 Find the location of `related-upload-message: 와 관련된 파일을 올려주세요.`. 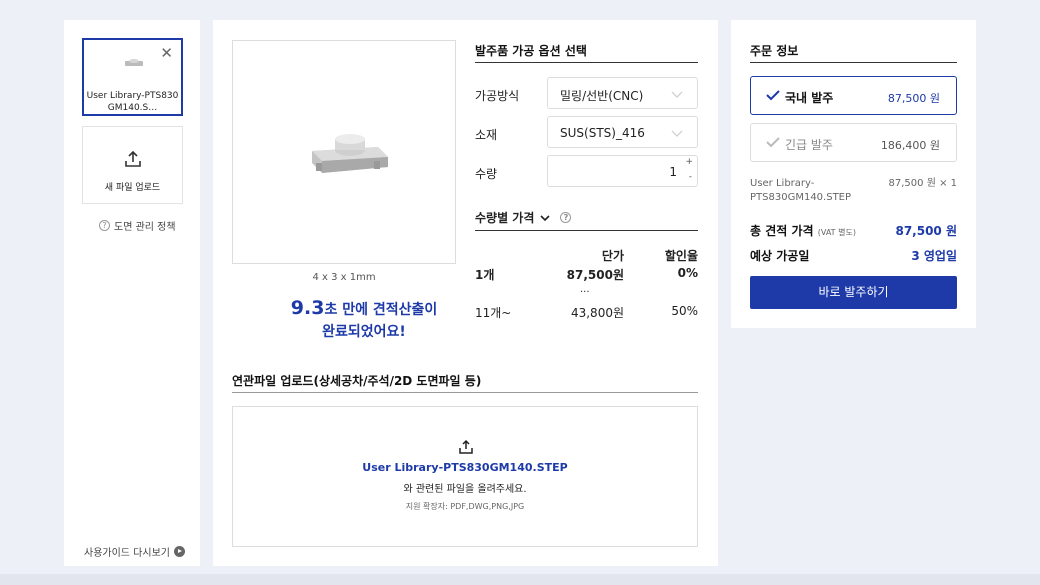

related-upload-message: 와 관련된 파일을 올려주세요. is located at coordinates (465, 489).